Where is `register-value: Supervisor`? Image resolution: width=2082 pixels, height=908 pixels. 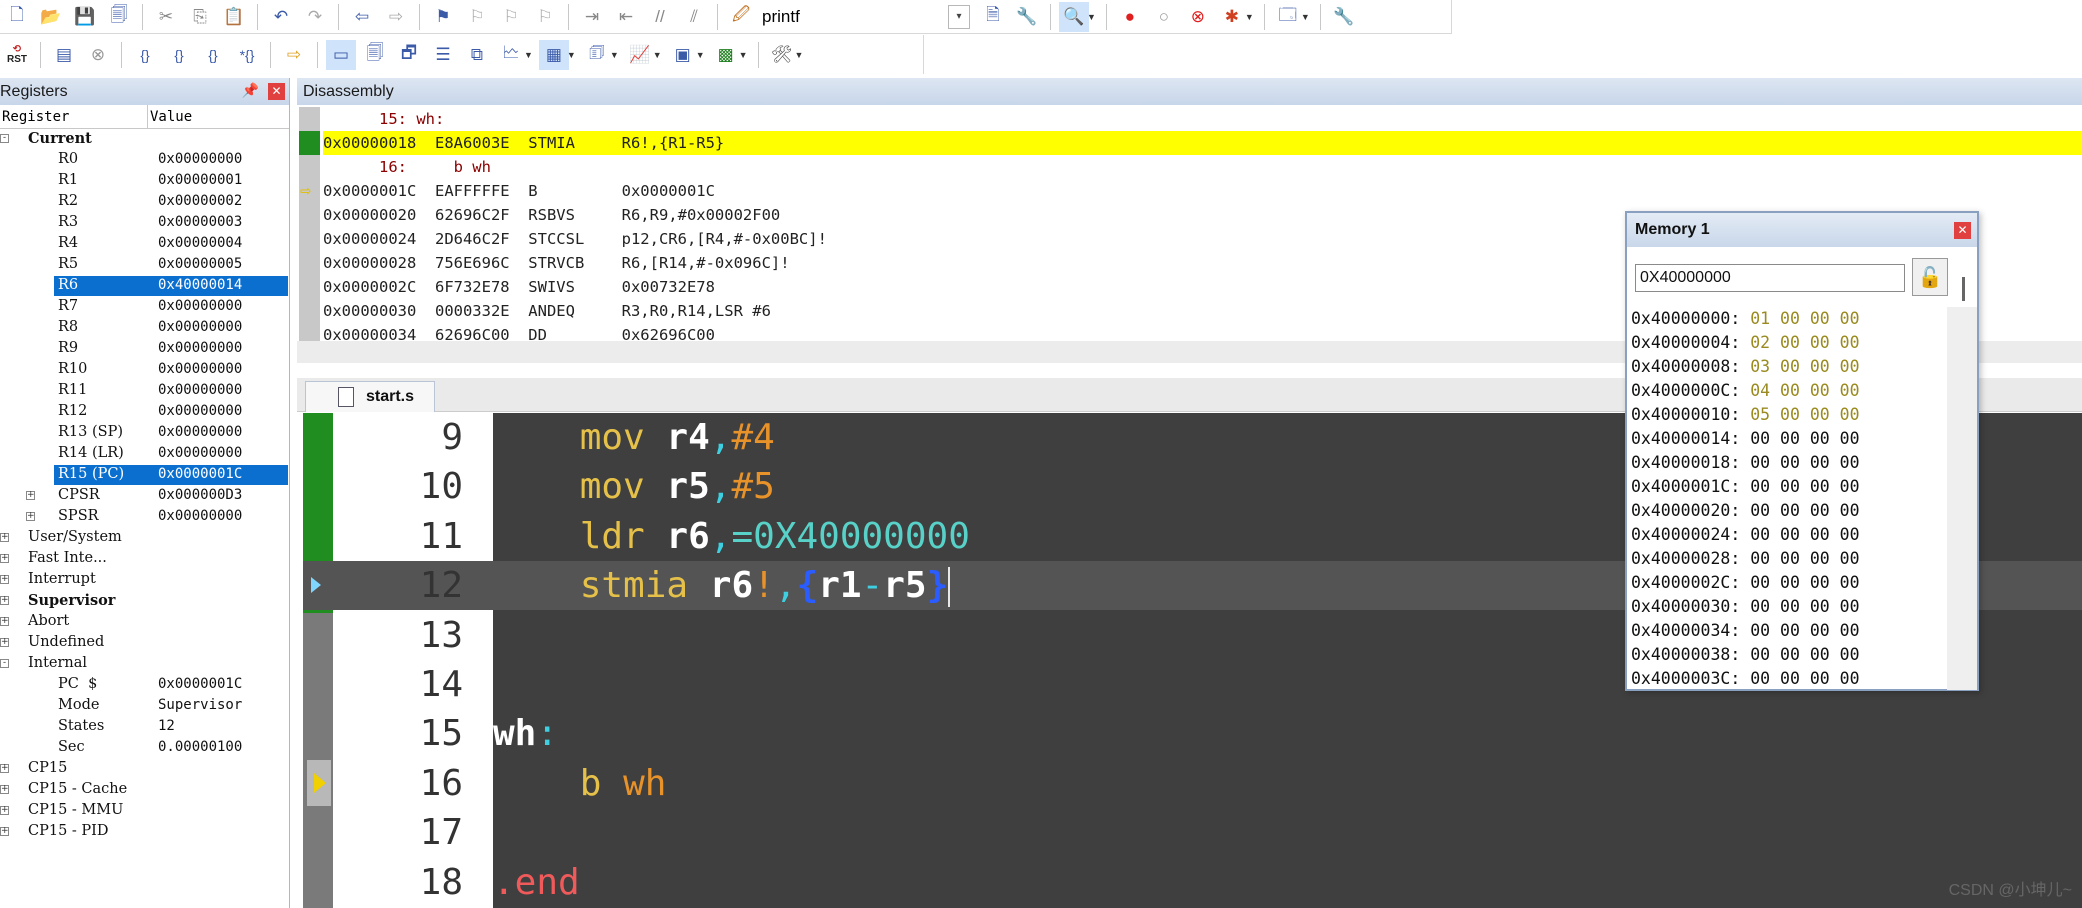
register-value: Supervisor is located at coordinates (200, 705).